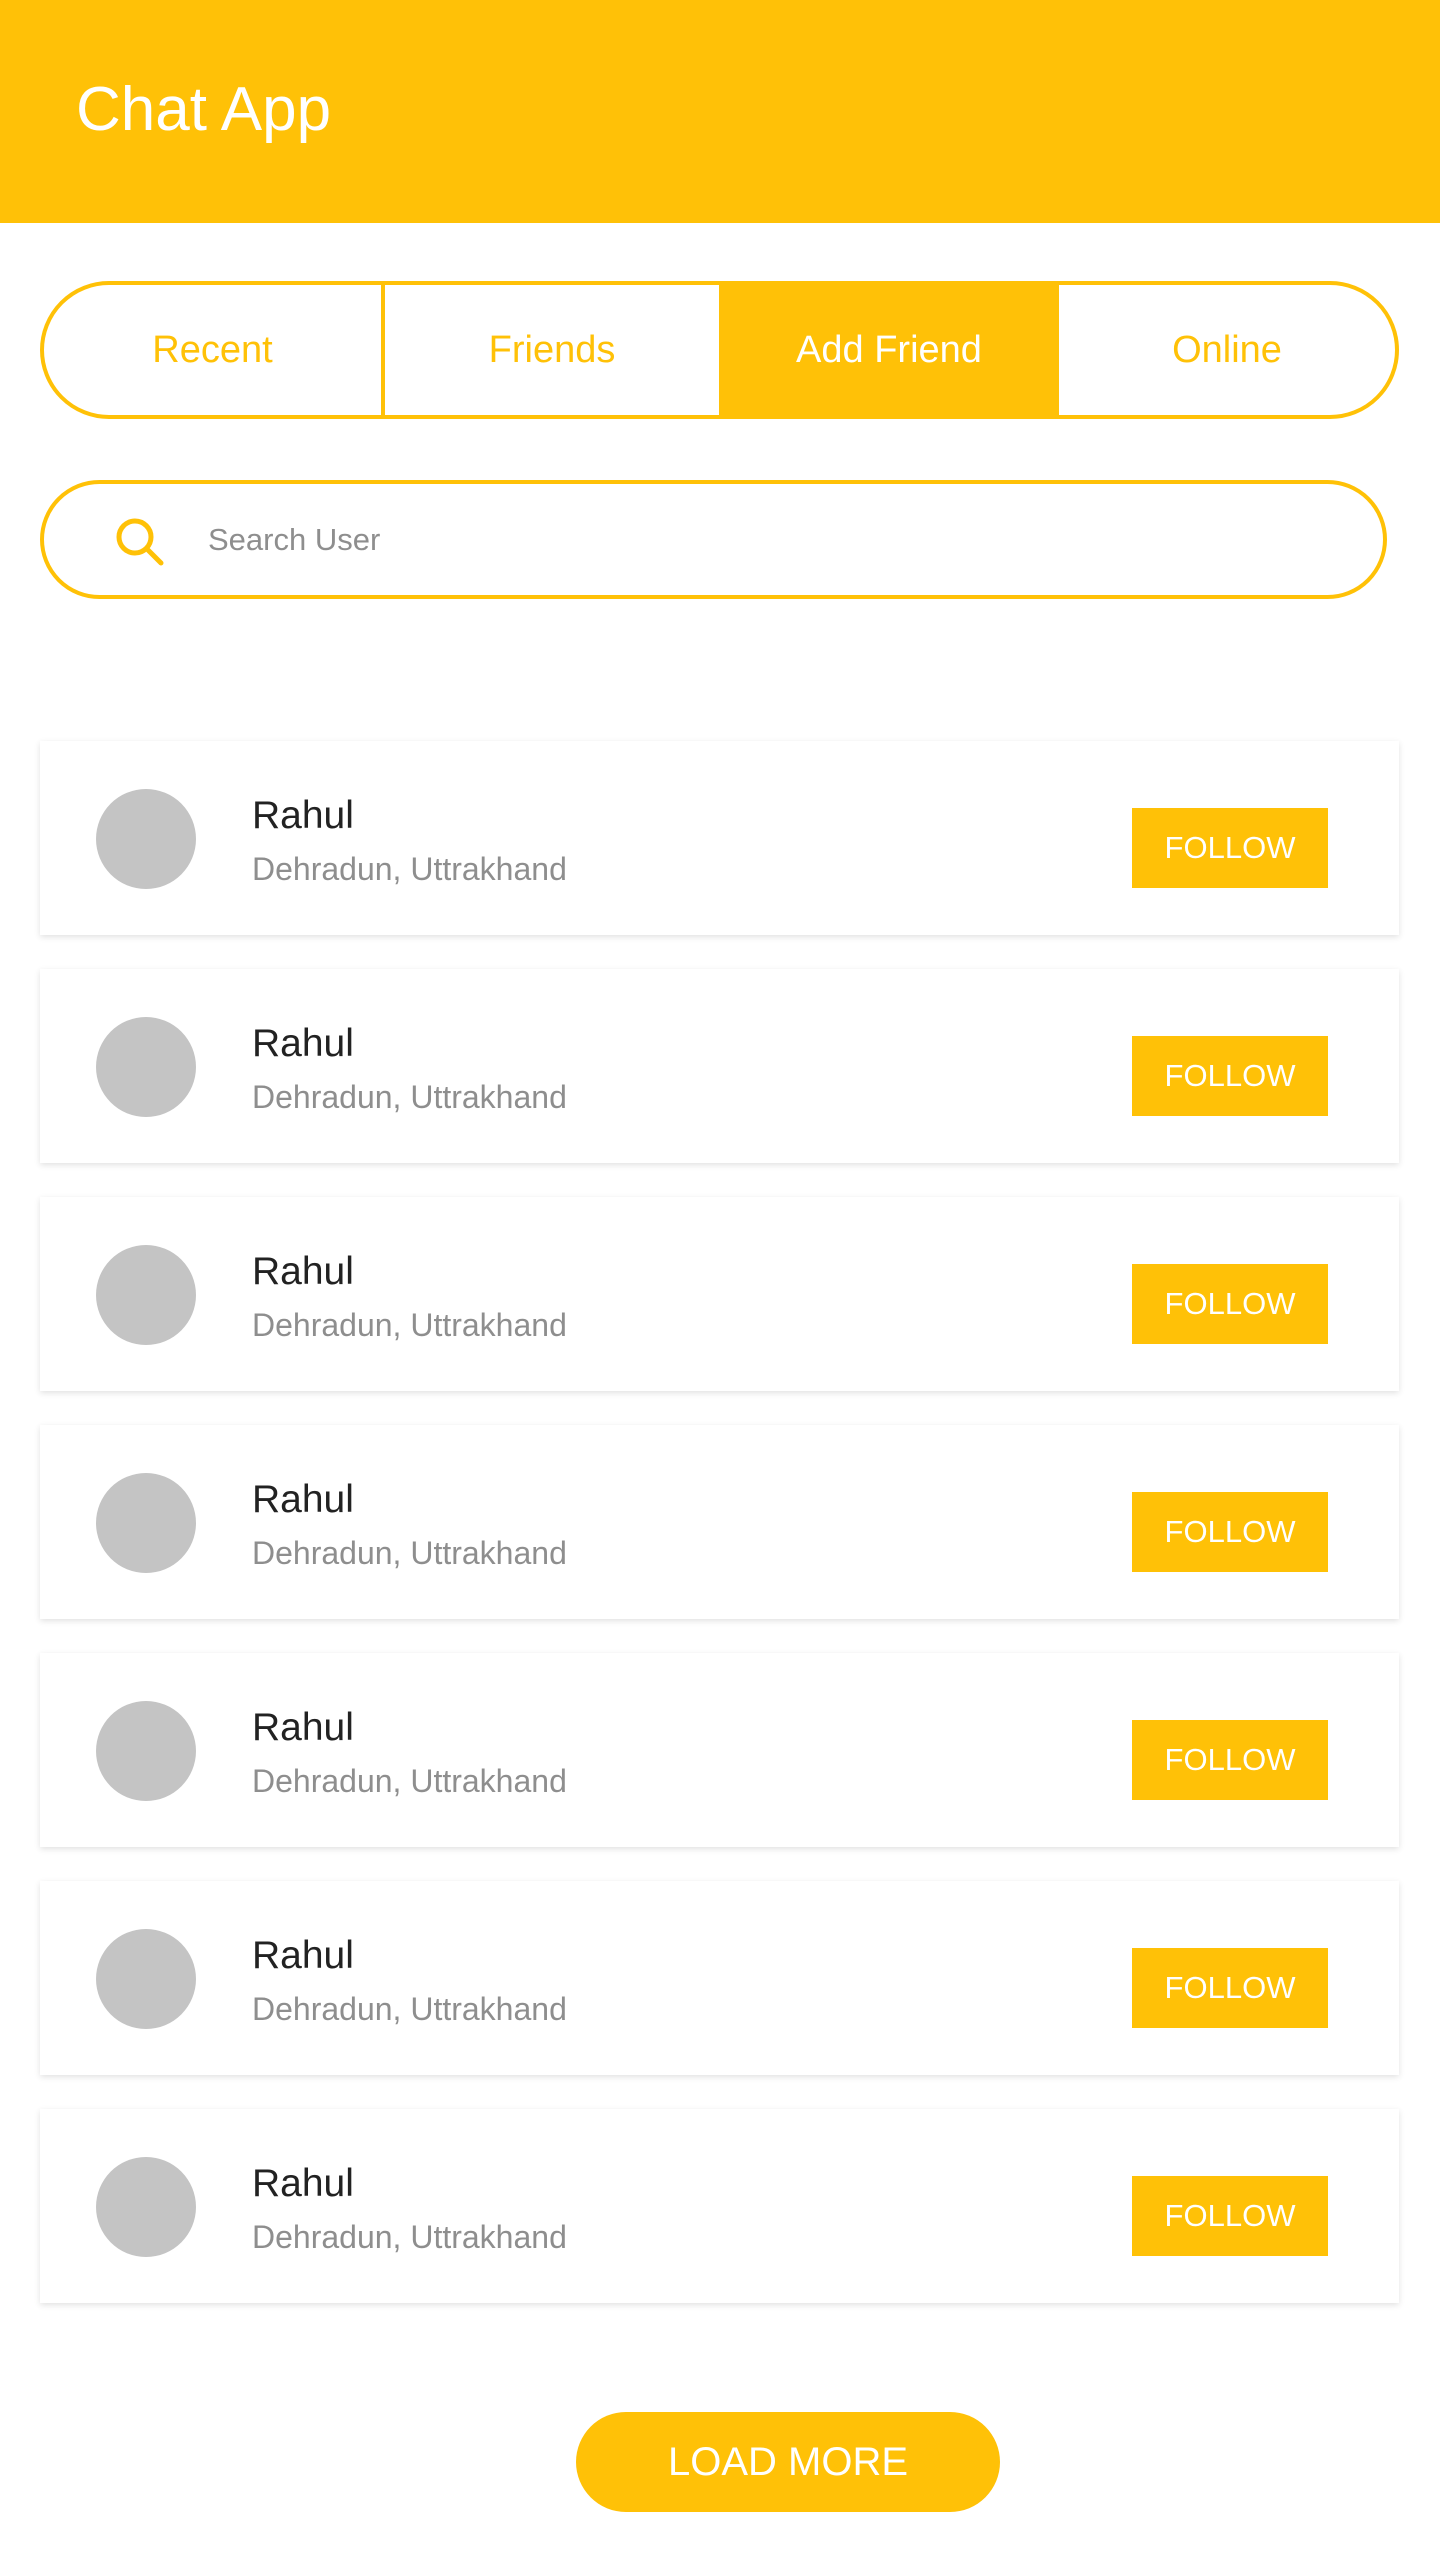 The width and height of the screenshot is (1440, 2560). I want to click on tab-add-friend: Add Friend, so click(889, 350).